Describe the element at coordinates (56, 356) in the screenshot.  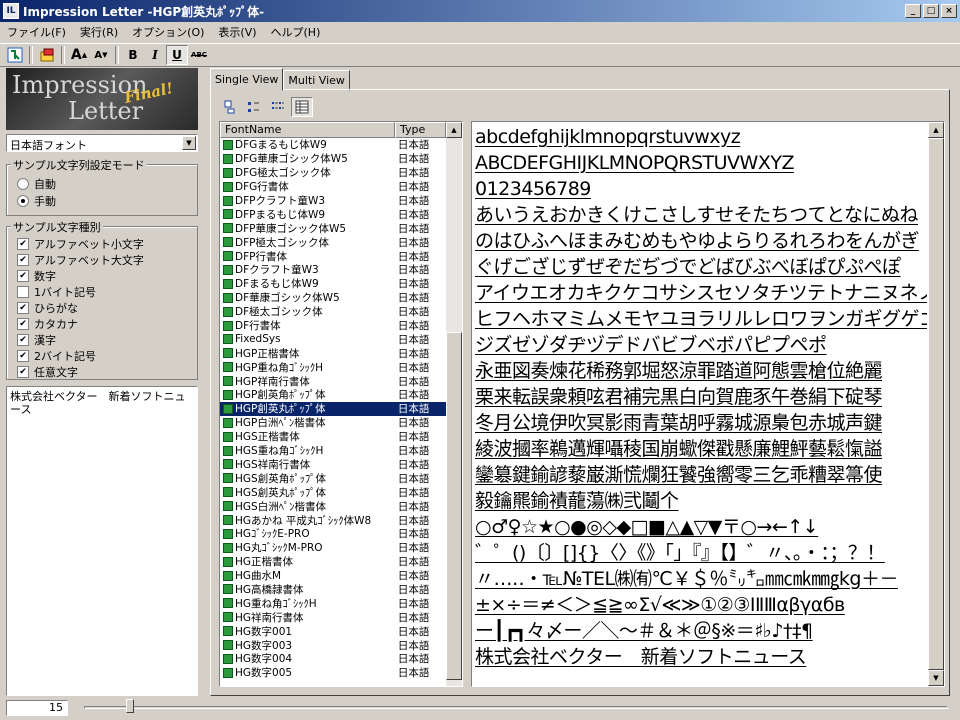
I see `check-2byte-symbols: ✔ 2バイト記号` at that location.